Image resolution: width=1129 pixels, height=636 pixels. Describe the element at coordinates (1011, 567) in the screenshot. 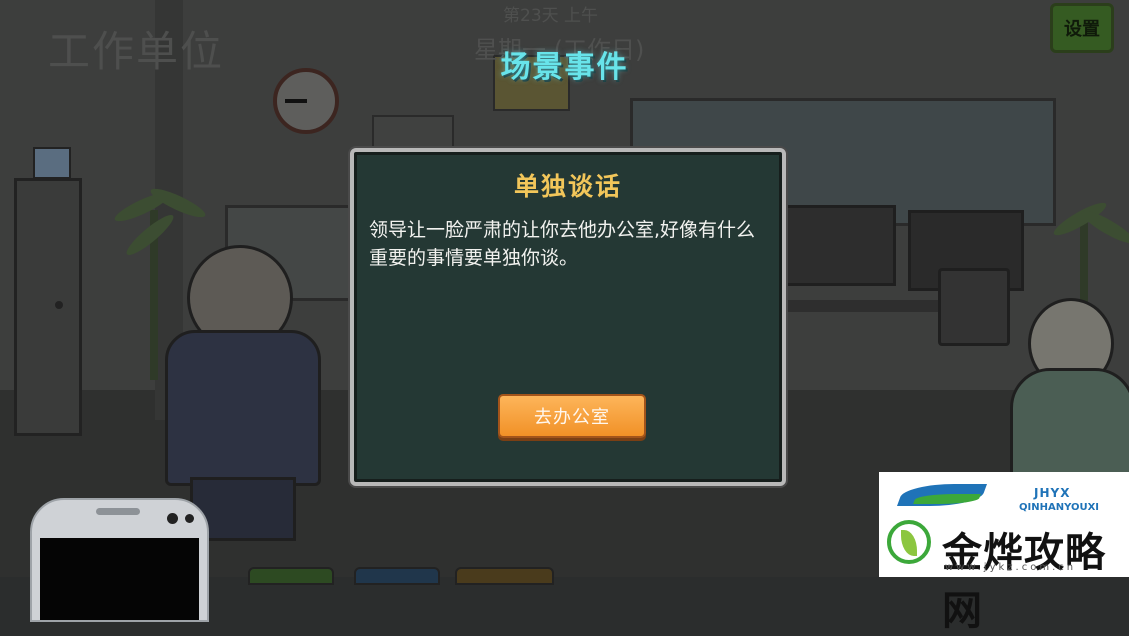

I see `watermark-site-url: www.jykz.com.cn` at that location.